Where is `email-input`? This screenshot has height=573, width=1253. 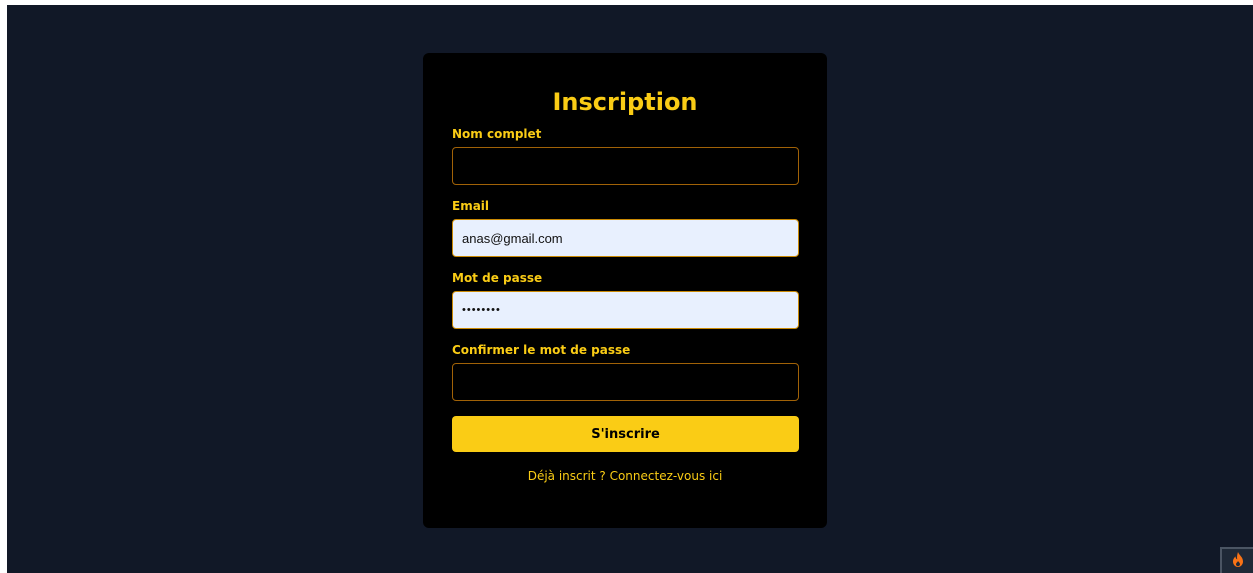
email-input is located at coordinates (625, 238).